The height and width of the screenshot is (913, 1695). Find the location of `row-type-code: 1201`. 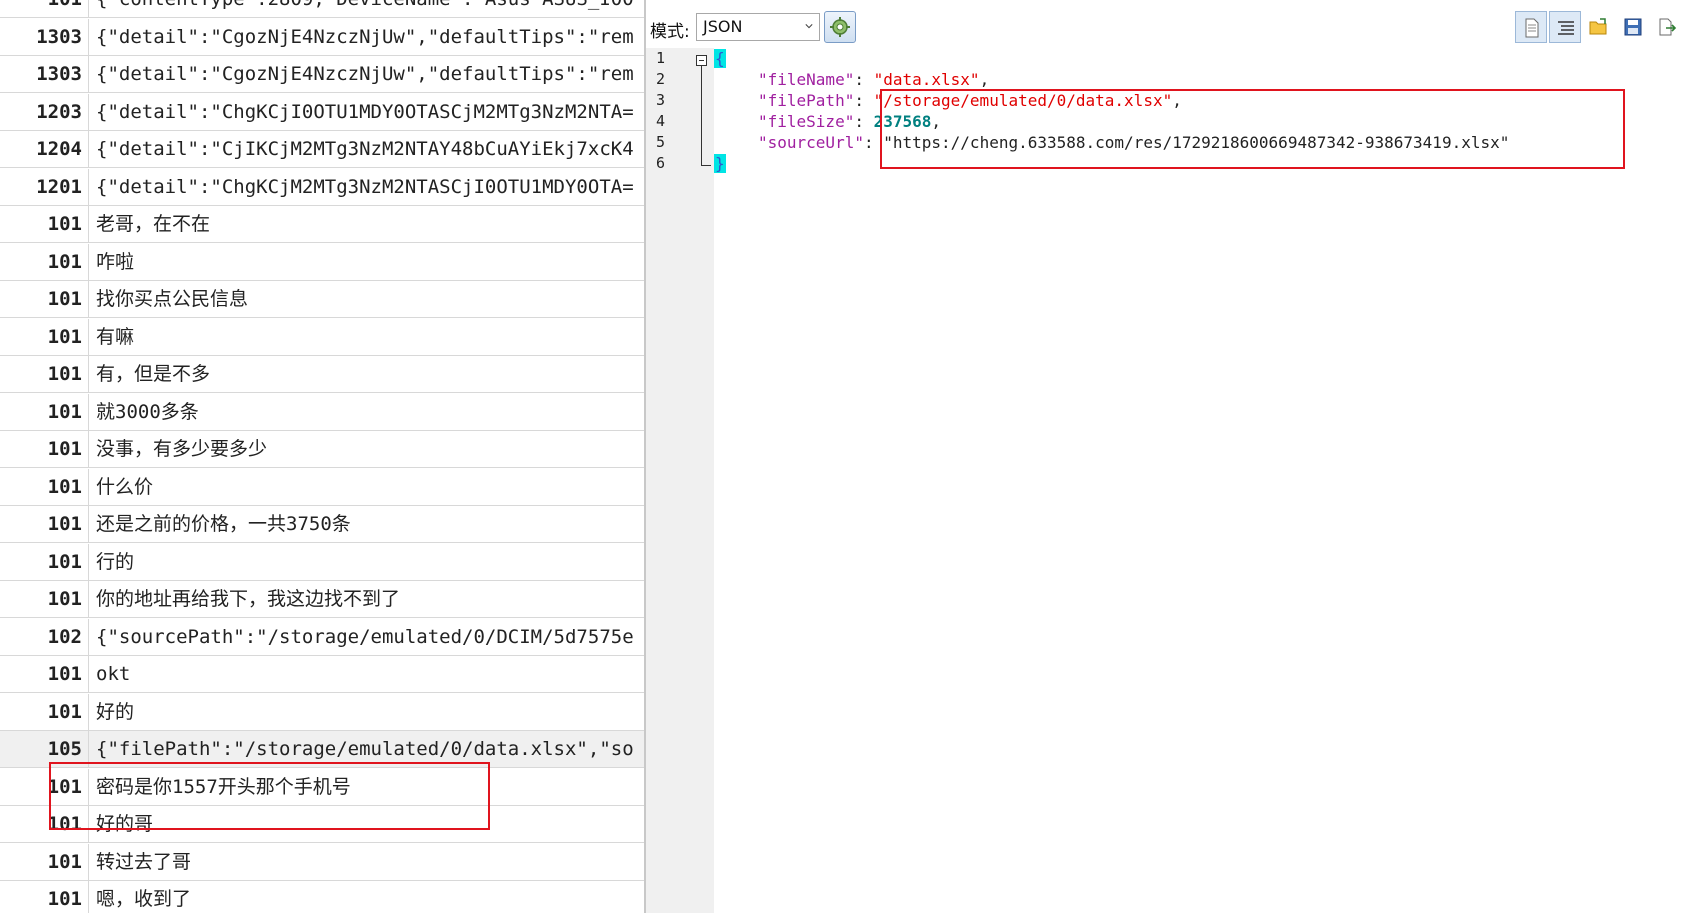

row-type-code: 1201 is located at coordinates (59, 187).